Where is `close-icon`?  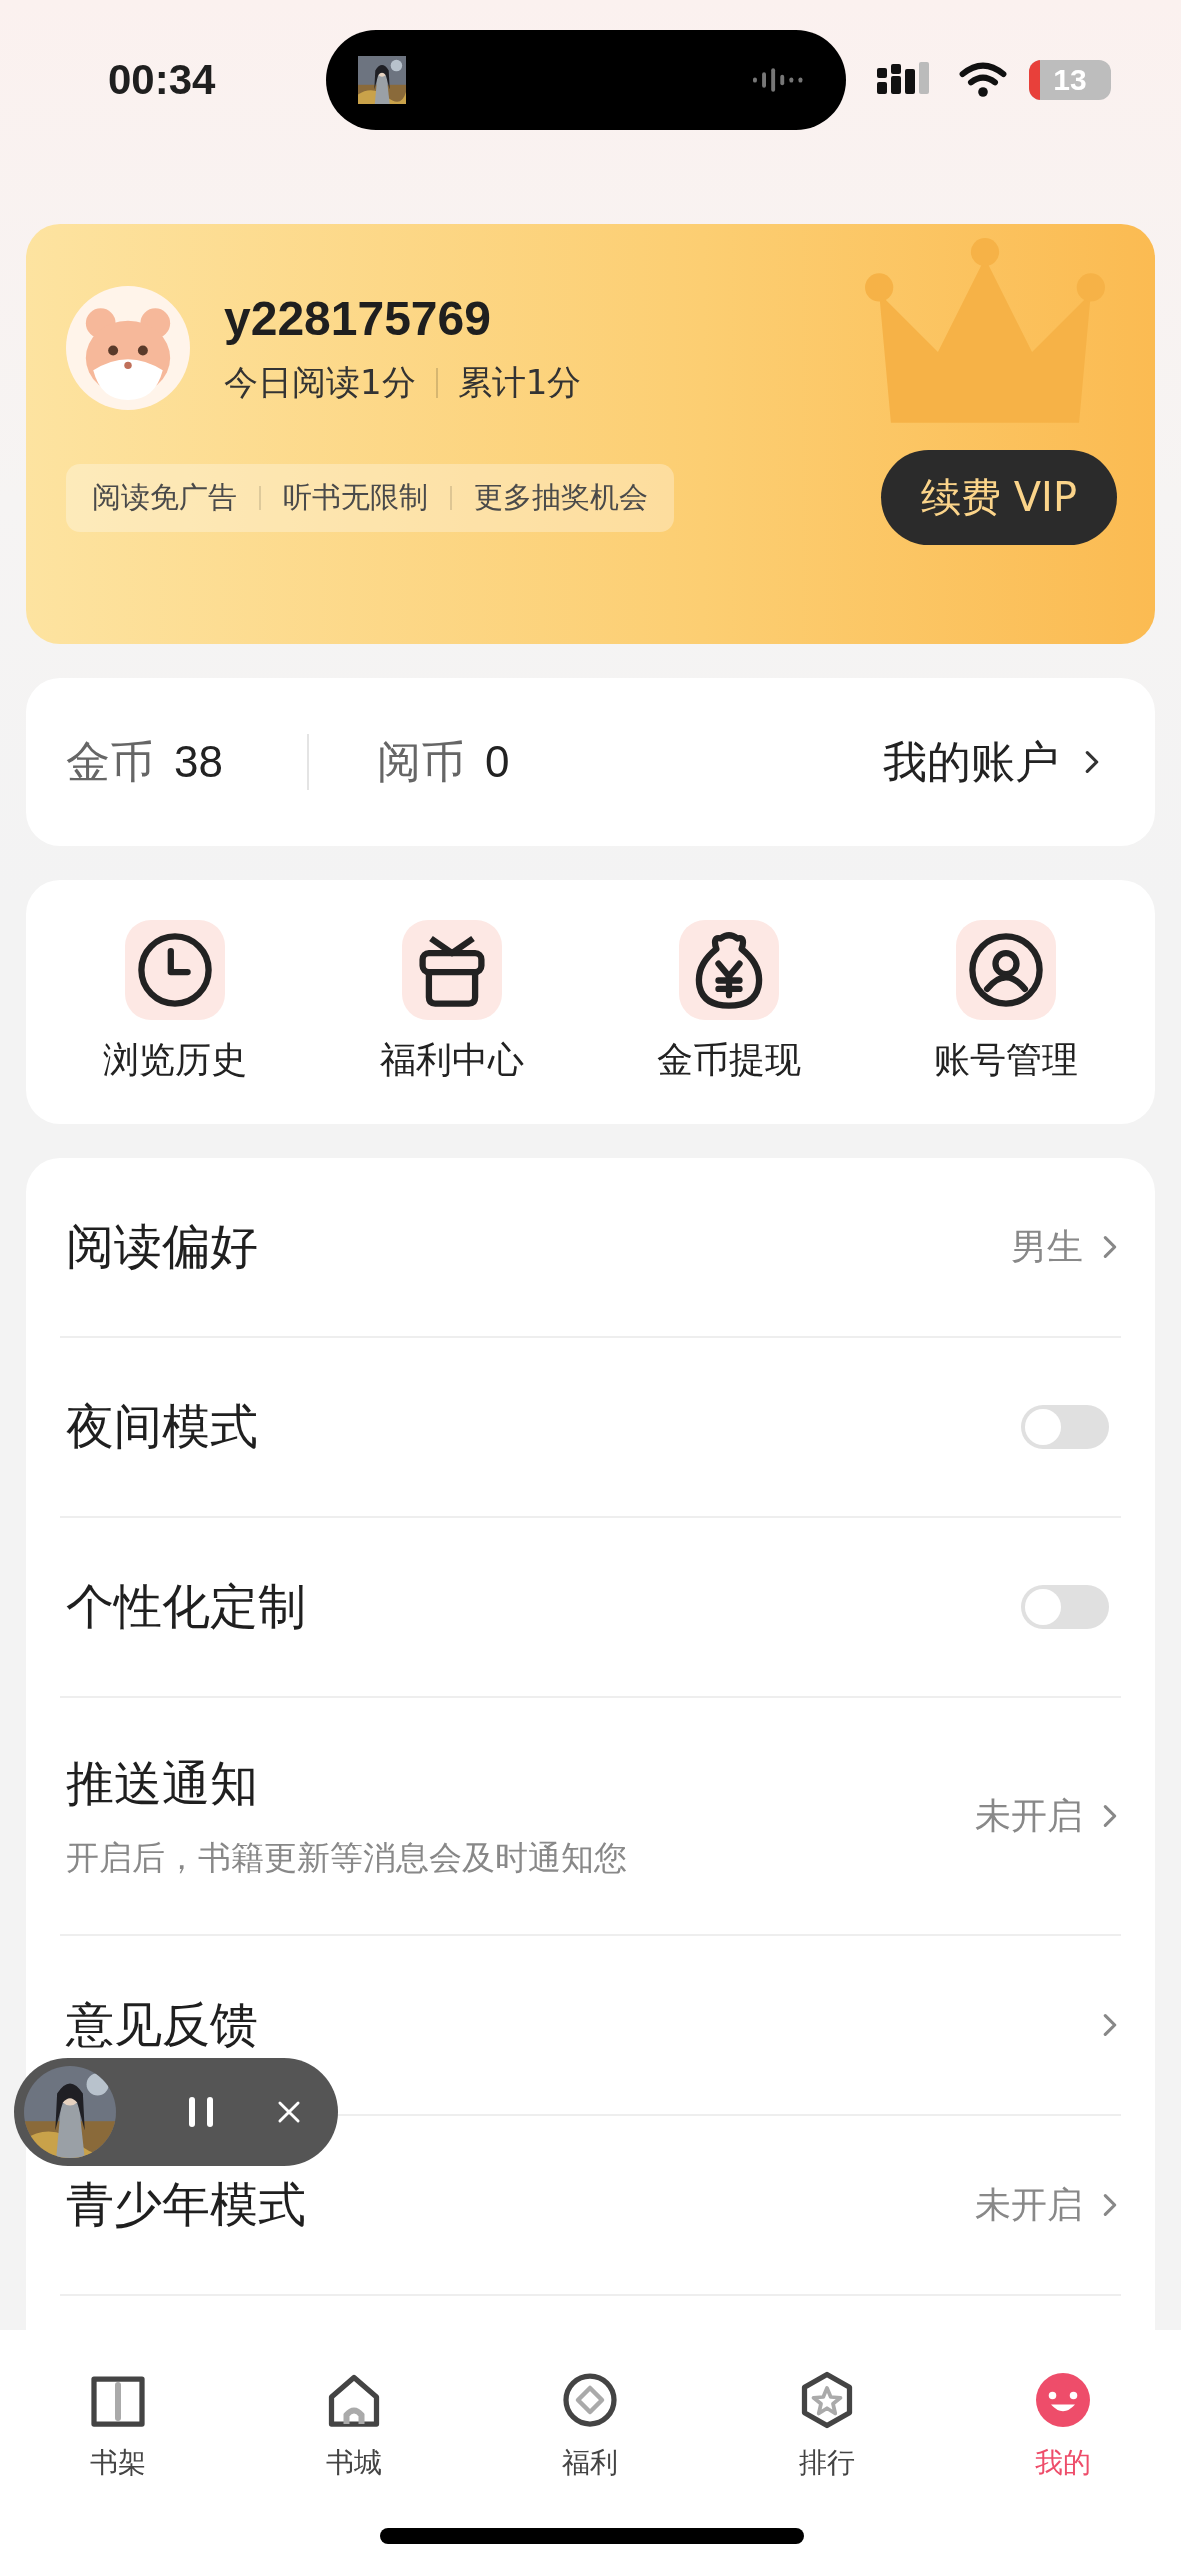 close-icon is located at coordinates (289, 2112).